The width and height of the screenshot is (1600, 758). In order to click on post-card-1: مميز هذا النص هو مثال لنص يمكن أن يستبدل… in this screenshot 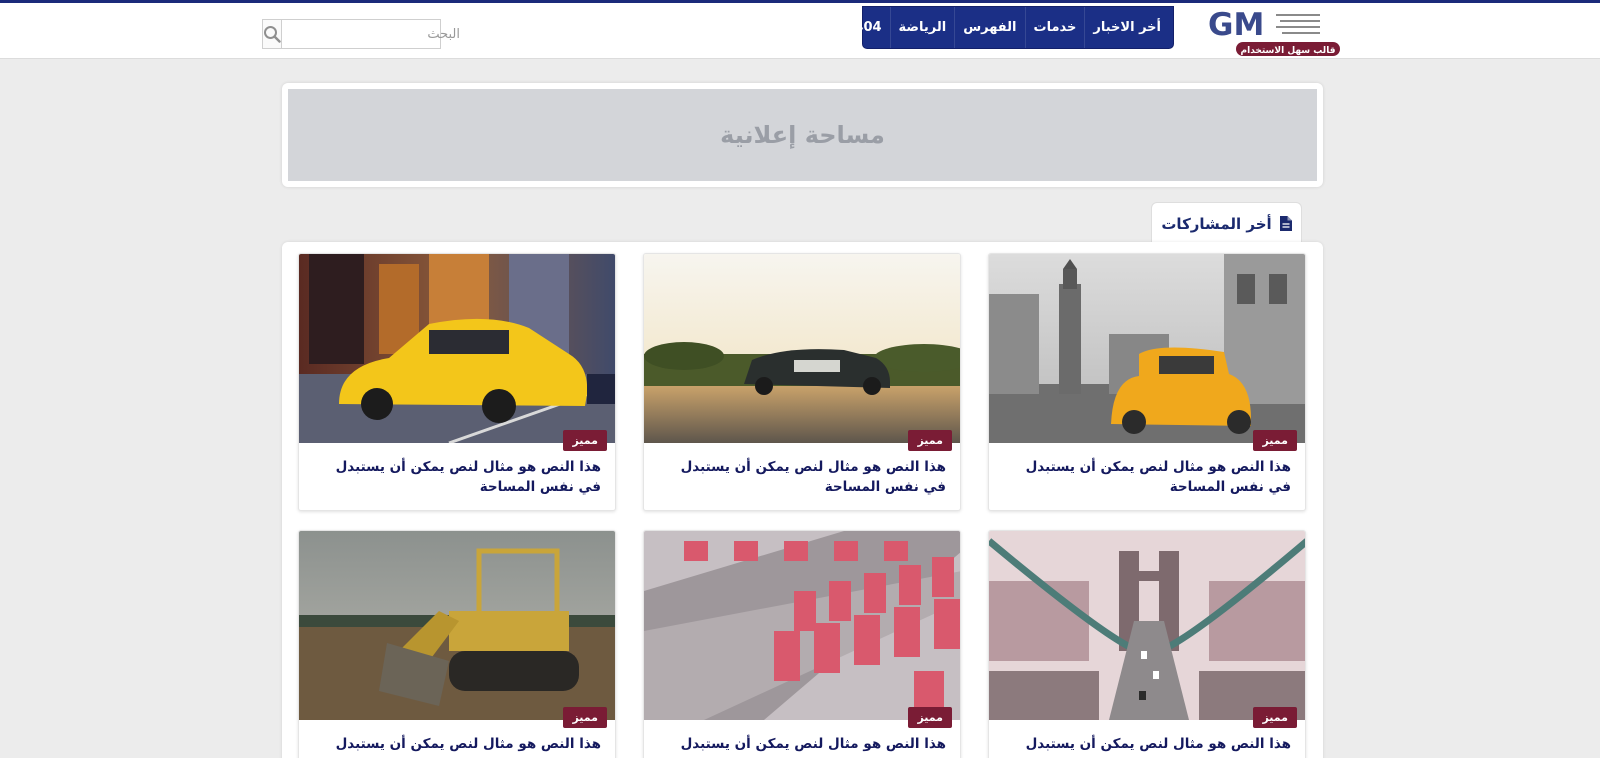, I will do `click(1147, 382)`.